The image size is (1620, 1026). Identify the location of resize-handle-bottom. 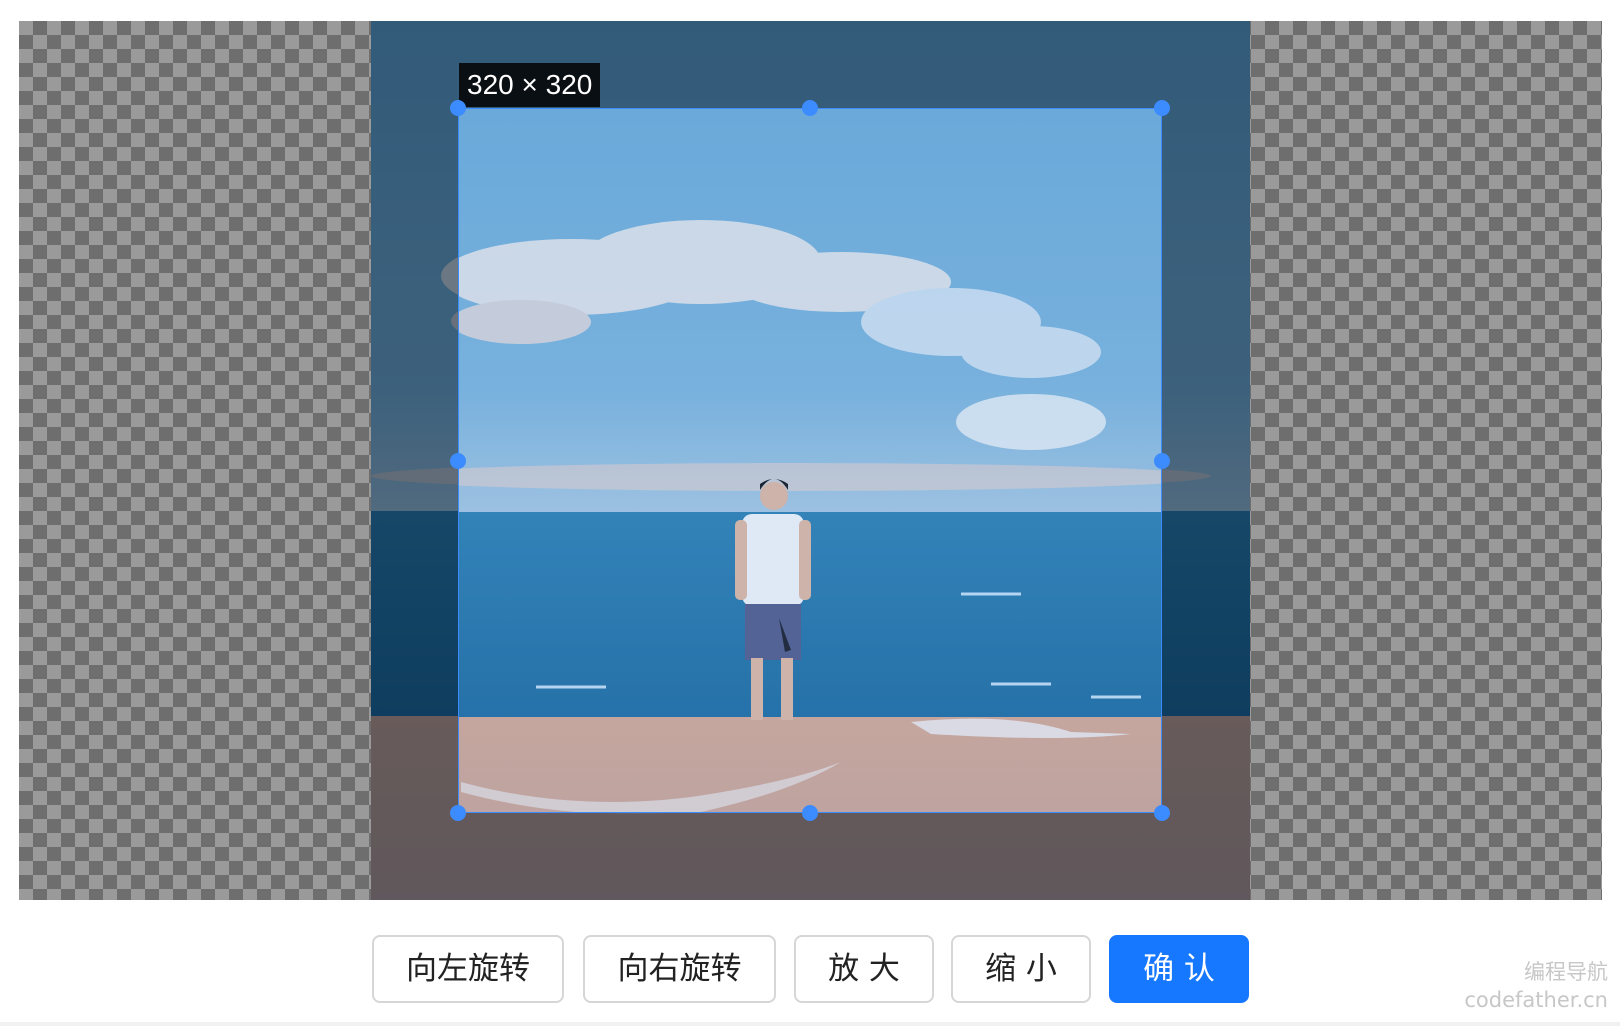
(810, 813).